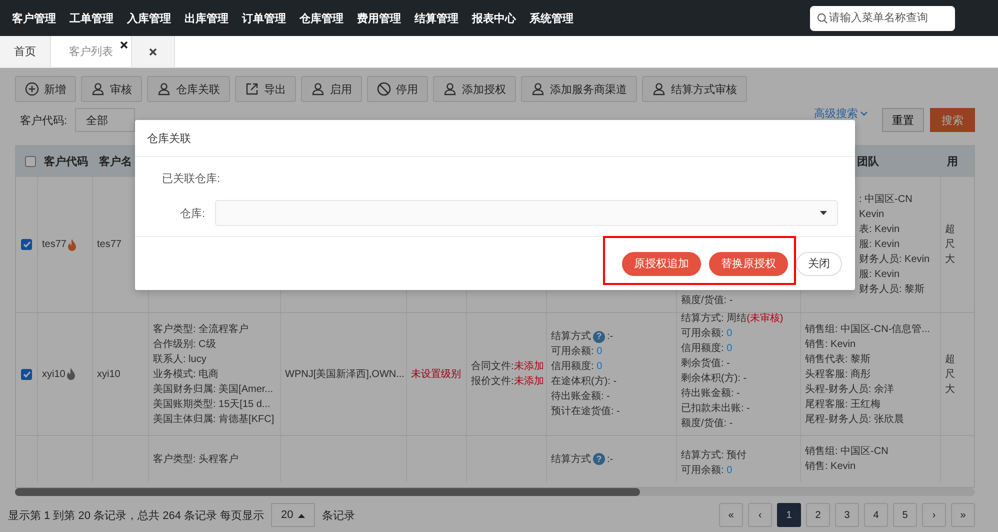 The height and width of the screenshot is (532, 998). What do you see at coordinates (706, 364) in the screenshot?
I see `cell-text: 剩余货值: -` at bounding box center [706, 364].